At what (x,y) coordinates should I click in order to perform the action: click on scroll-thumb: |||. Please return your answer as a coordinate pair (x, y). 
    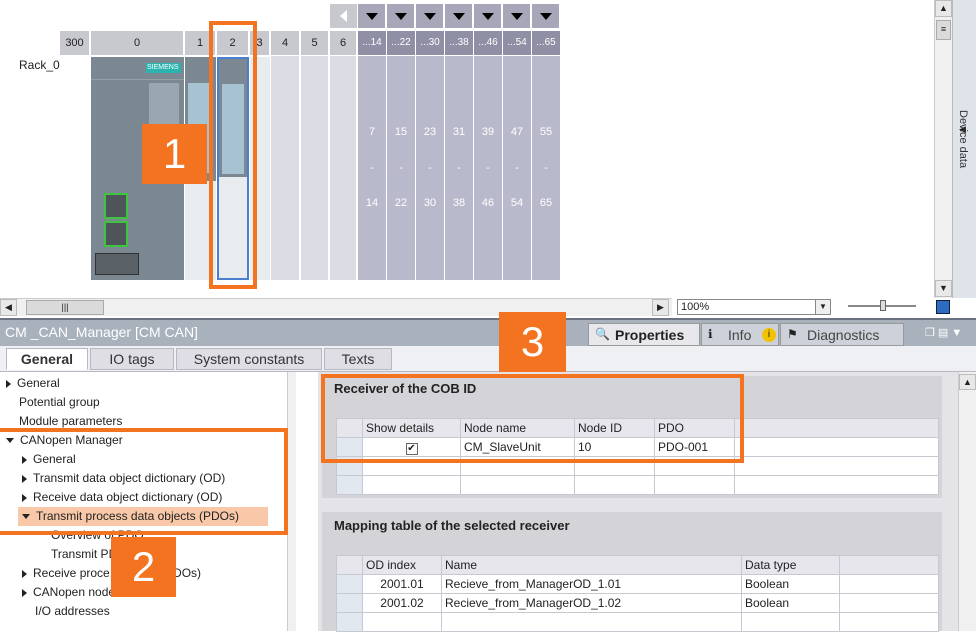
    Looking at the image, I should click on (65, 307).